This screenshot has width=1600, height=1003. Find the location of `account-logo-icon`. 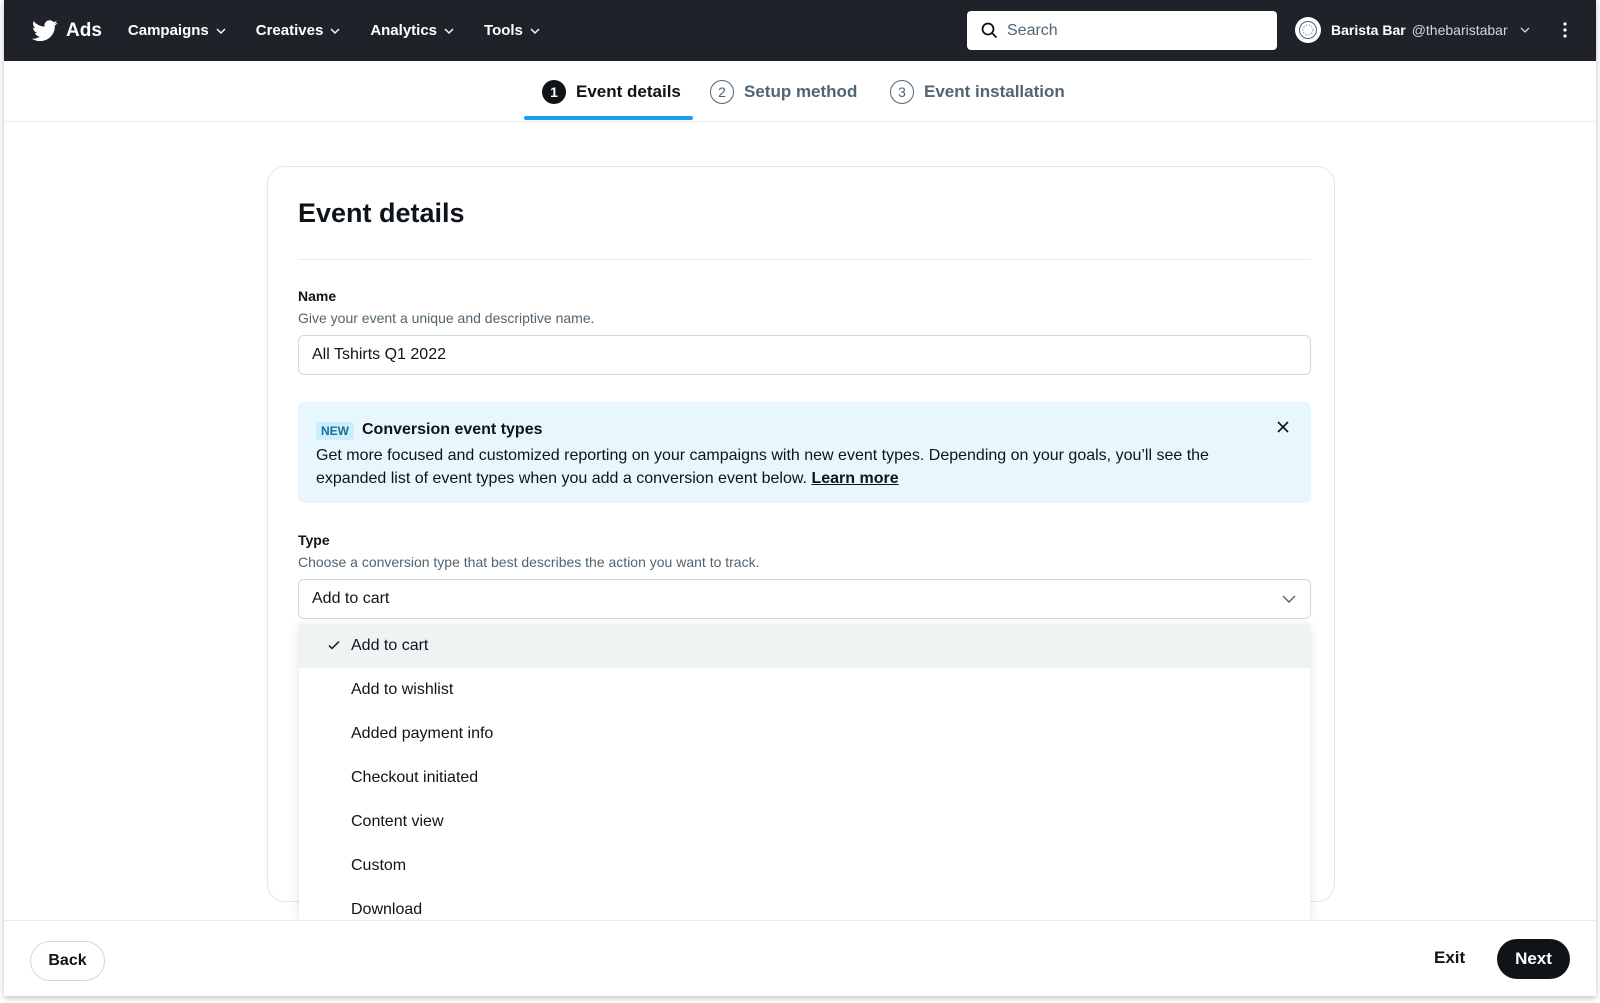

account-logo-icon is located at coordinates (1308, 30).